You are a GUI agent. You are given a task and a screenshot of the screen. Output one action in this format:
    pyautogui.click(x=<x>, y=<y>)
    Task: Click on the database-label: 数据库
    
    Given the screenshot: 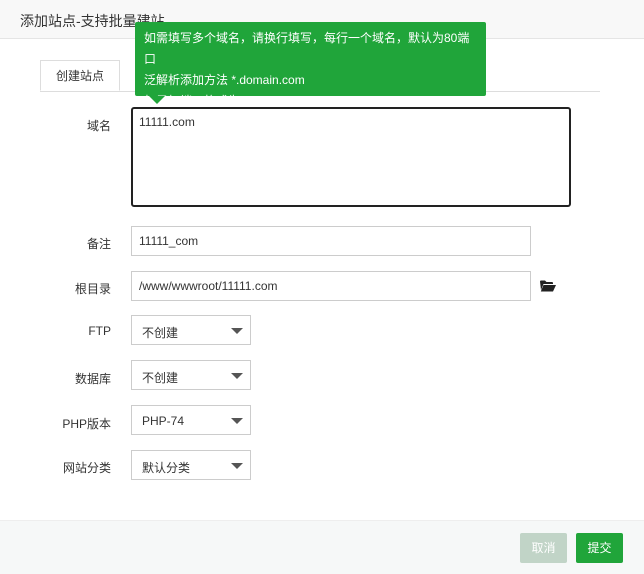 What is the action you would take?
    pyautogui.click(x=92, y=379)
    